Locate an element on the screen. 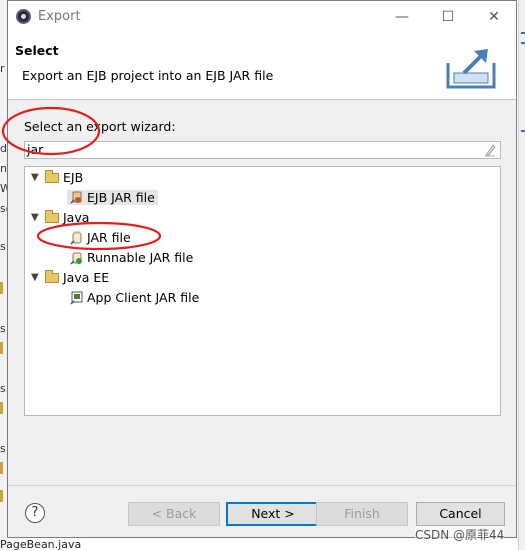 This screenshot has height=551, width=525. tree-item-app-client-jar-file: App Client JAR file is located at coordinates (134, 298).